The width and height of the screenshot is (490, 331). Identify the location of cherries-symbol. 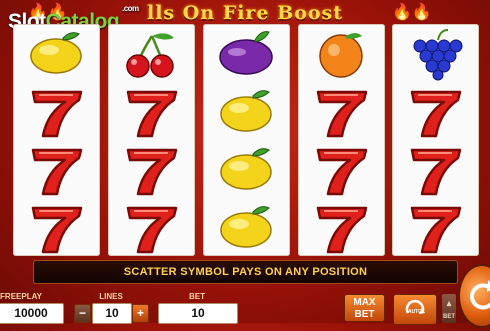
(151, 53).